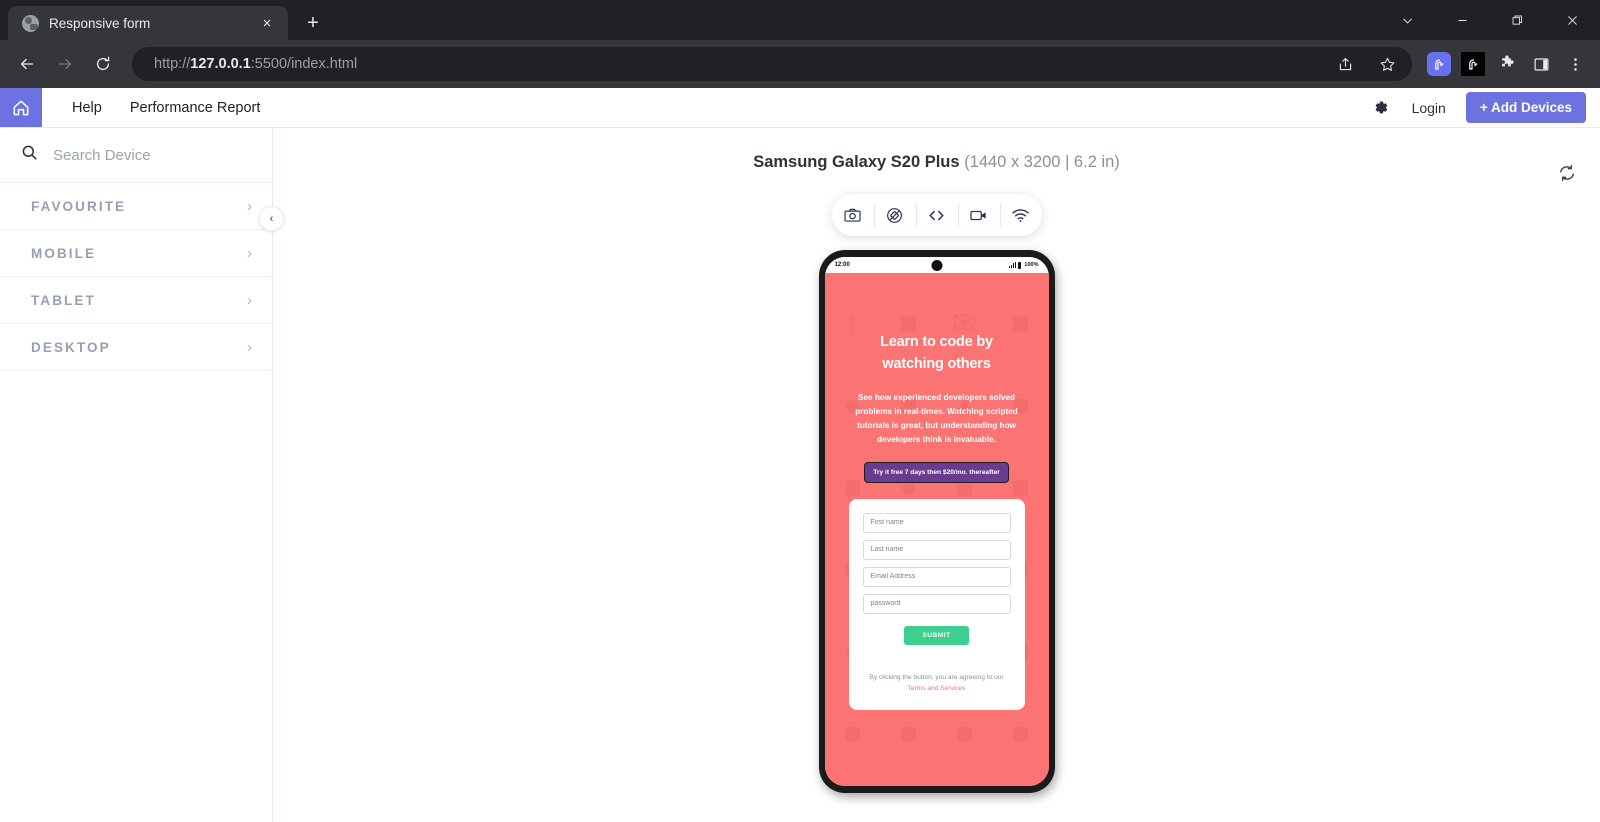 Image resolution: width=1600 pixels, height=822 pixels. Describe the element at coordinates (1381, 108) in the screenshot. I see `gear-icon` at that location.